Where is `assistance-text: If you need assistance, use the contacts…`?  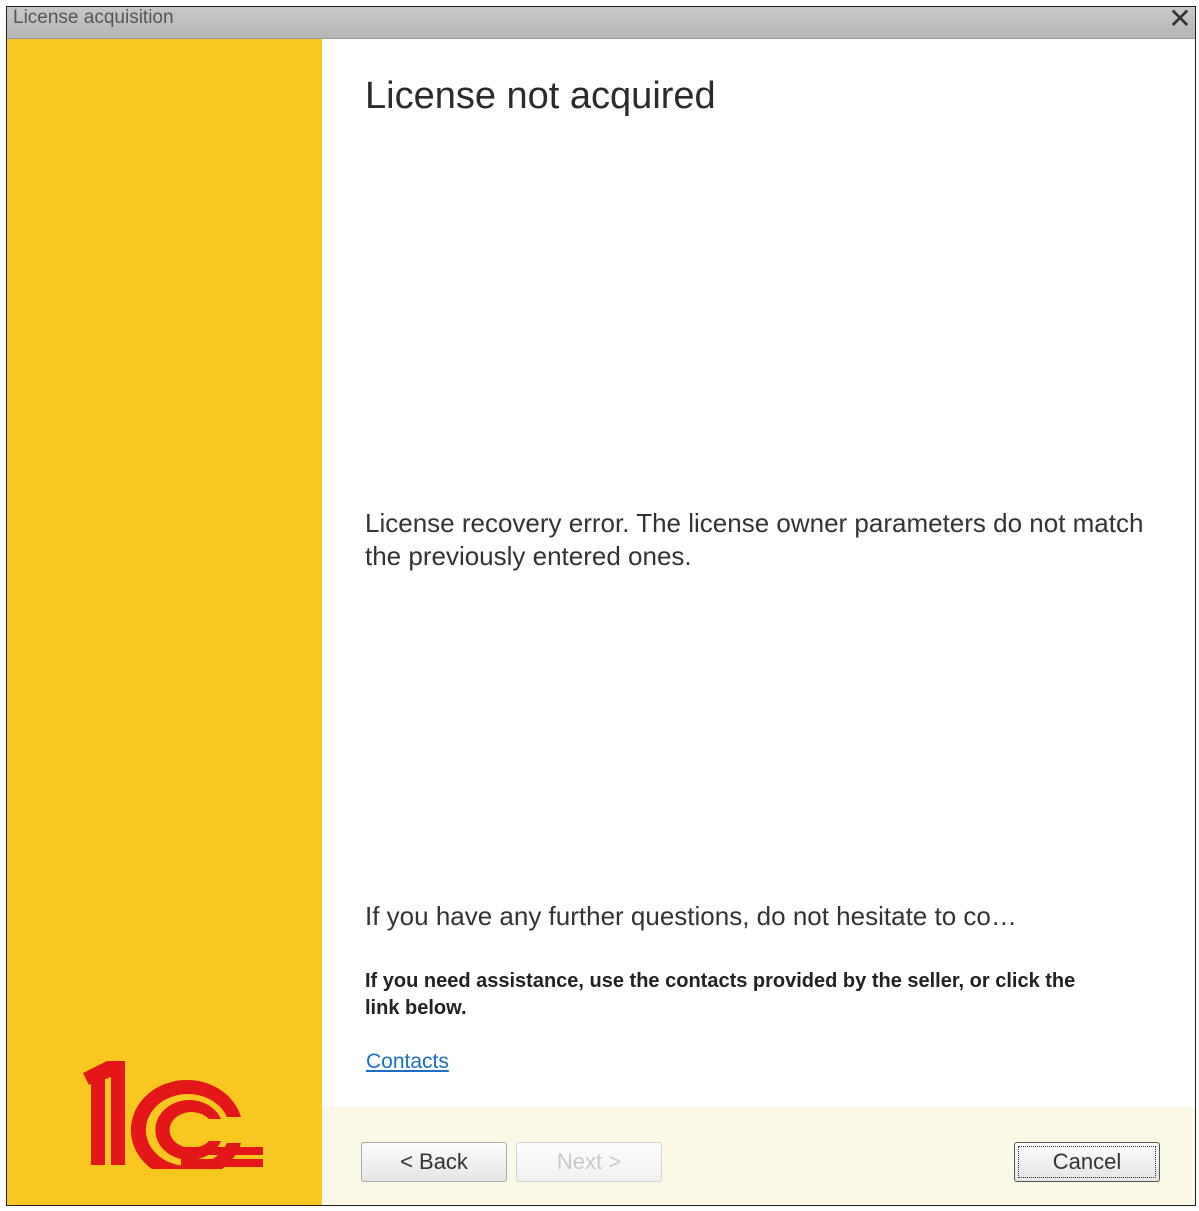
assistance-text: If you need assistance, use the contacts… is located at coordinates (720, 994).